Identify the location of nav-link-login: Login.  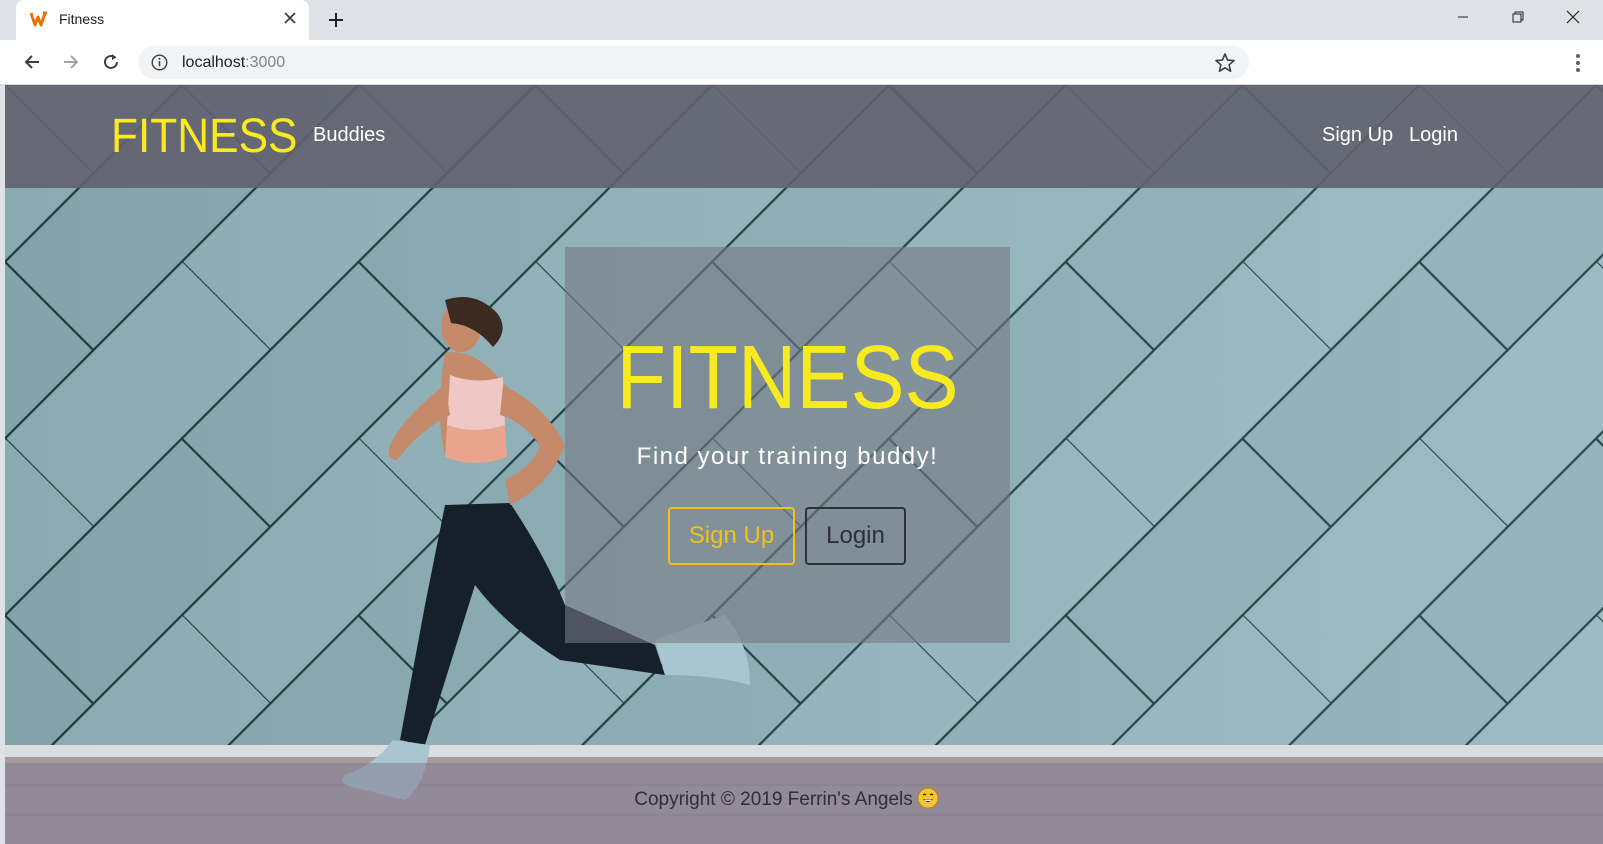
(1433, 135).